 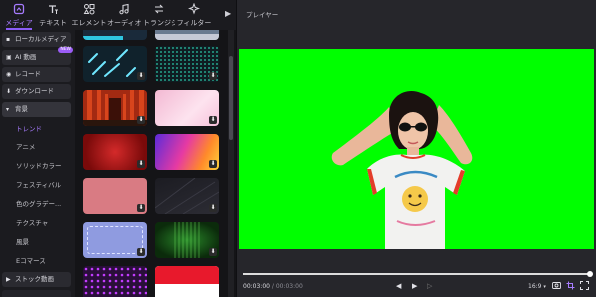 What do you see at coordinates (19, 23) in the screenshot?
I see `tab-media-label: メディア` at bounding box center [19, 23].